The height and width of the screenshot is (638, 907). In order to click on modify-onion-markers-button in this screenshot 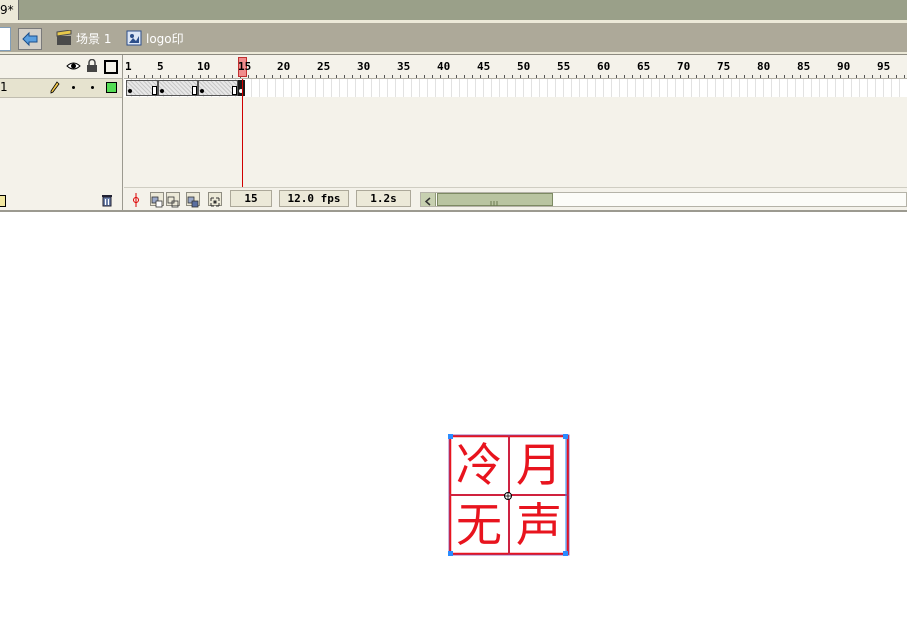, I will do `click(215, 199)`.